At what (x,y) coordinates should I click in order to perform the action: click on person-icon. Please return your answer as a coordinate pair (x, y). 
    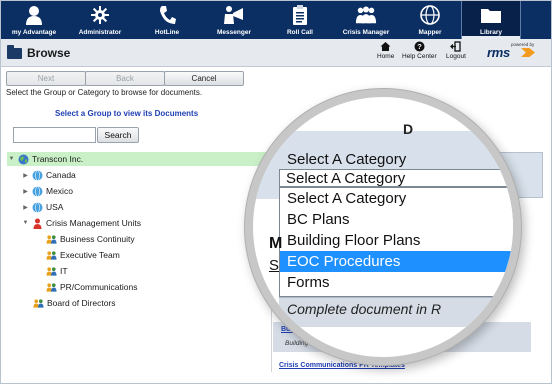
    Looking at the image, I should click on (34, 15).